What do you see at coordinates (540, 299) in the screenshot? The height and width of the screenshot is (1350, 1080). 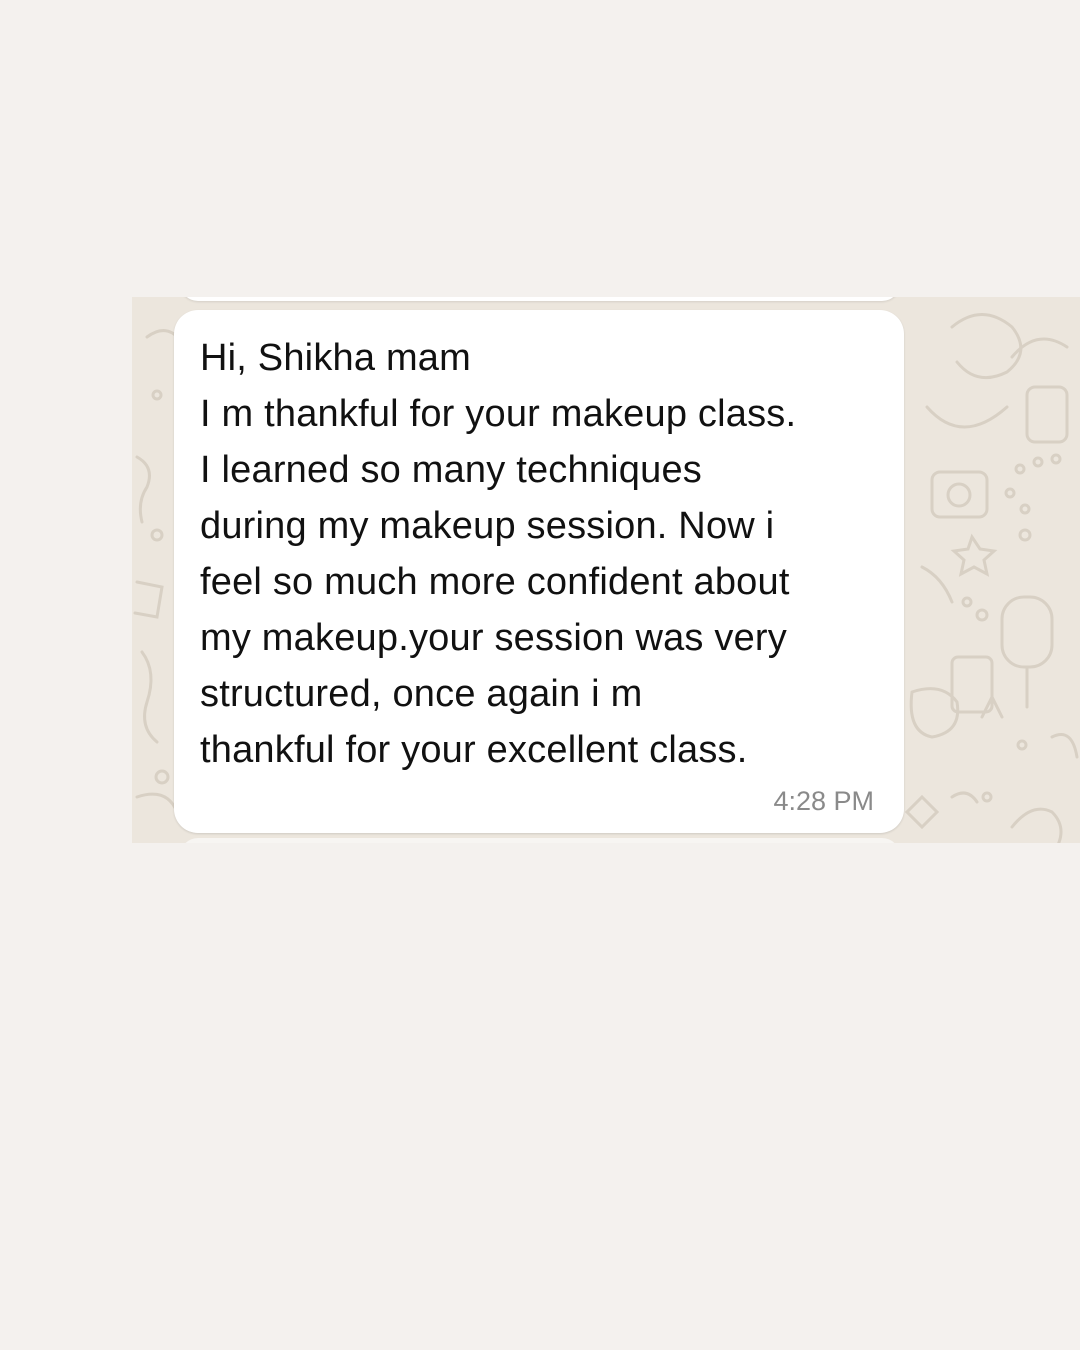 I see `previous-message-bubble-edge` at bounding box center [540, 299].